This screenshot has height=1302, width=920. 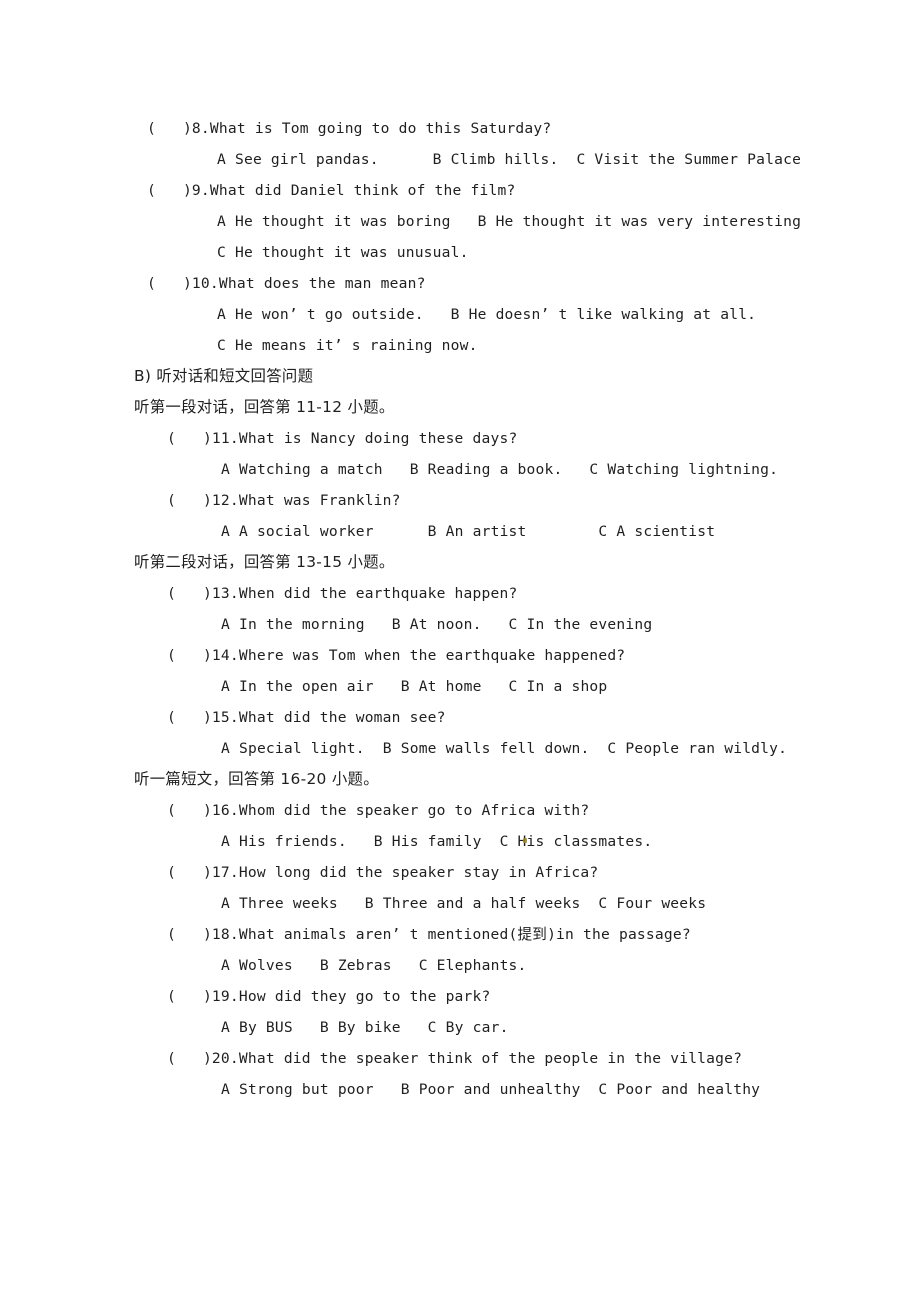 What do you see at coordinates (224, 376) in the screenshot?
I see `section-direction-line-sectionB: B) 听对话和短文回答问题` at bounding box center [224, 376].